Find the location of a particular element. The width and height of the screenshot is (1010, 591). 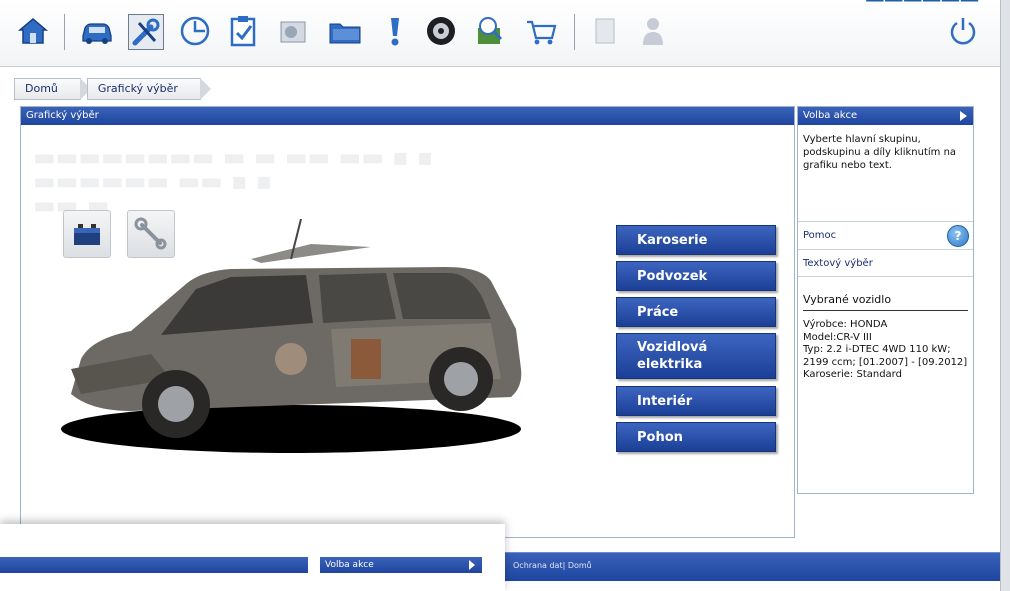

toolbar: ▀▀▀▀▀▀ is located at coordinates (500, 33).